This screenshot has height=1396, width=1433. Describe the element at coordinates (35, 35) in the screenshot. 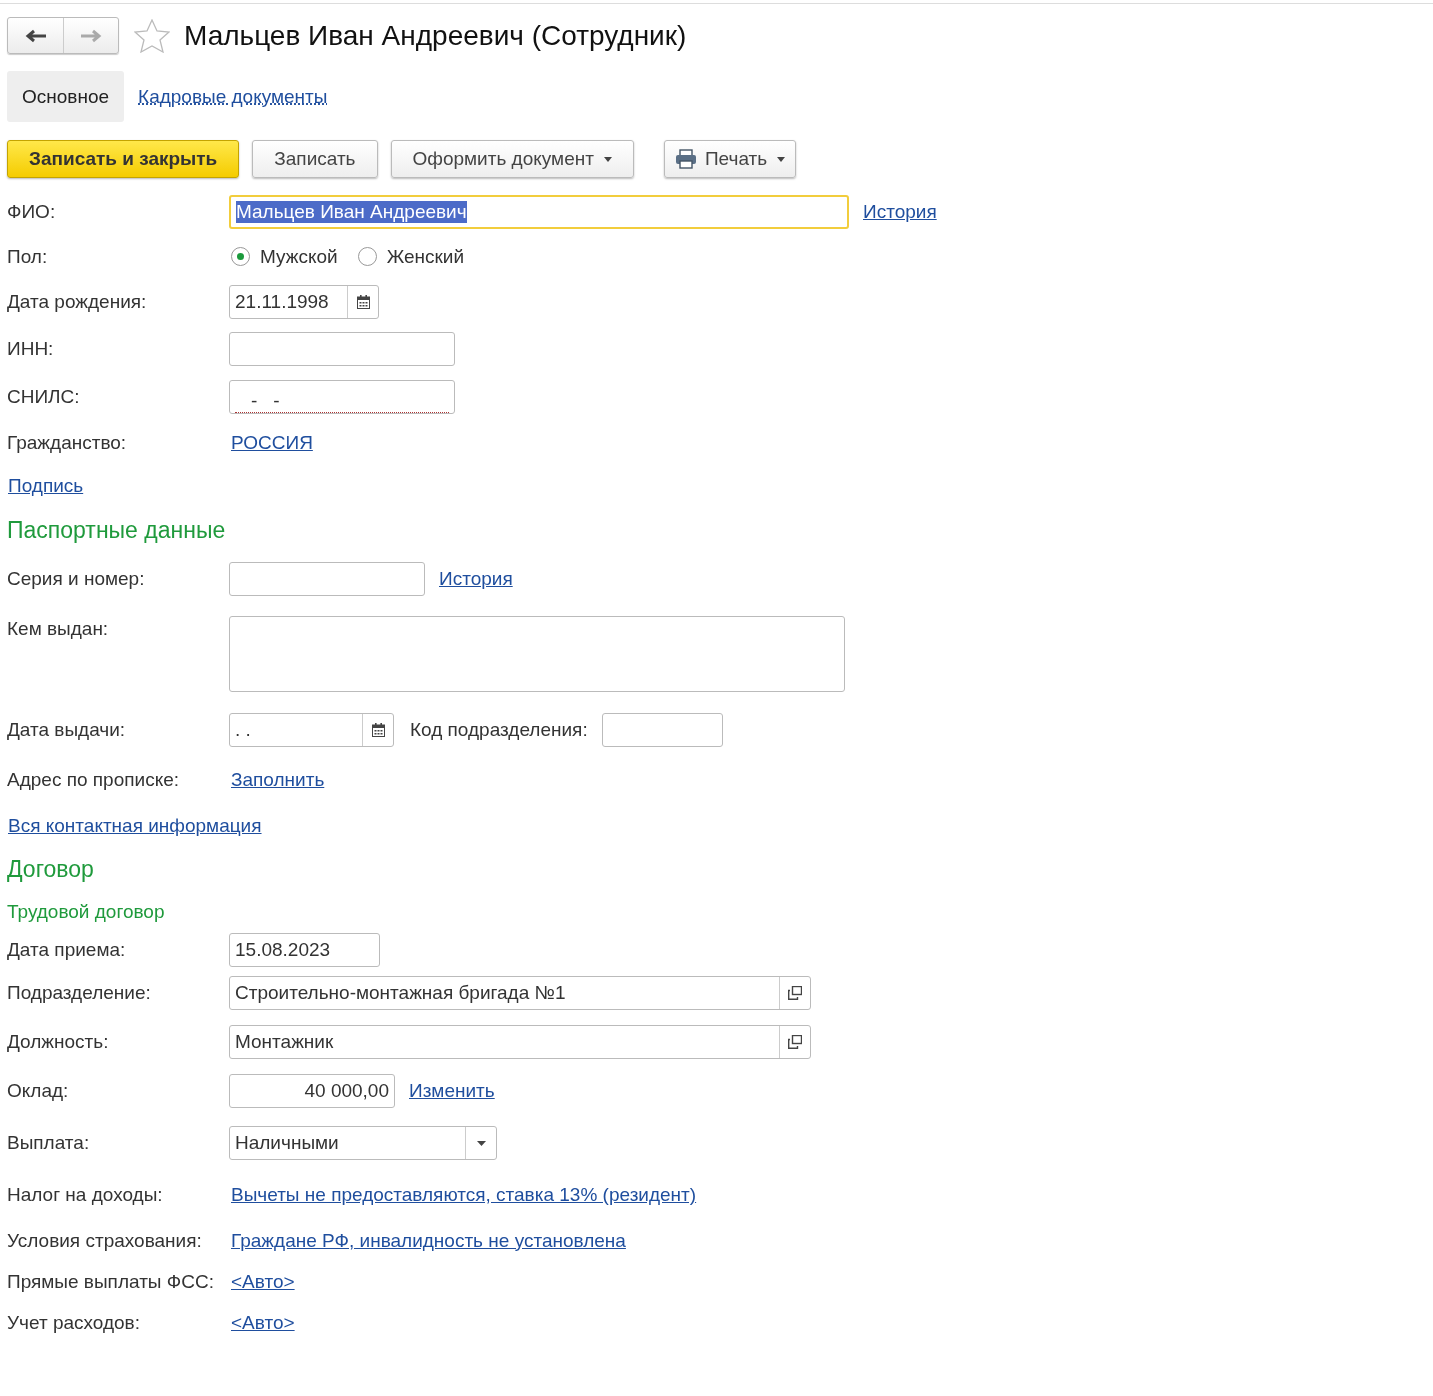

I see `back-arrow-icon` at that location.